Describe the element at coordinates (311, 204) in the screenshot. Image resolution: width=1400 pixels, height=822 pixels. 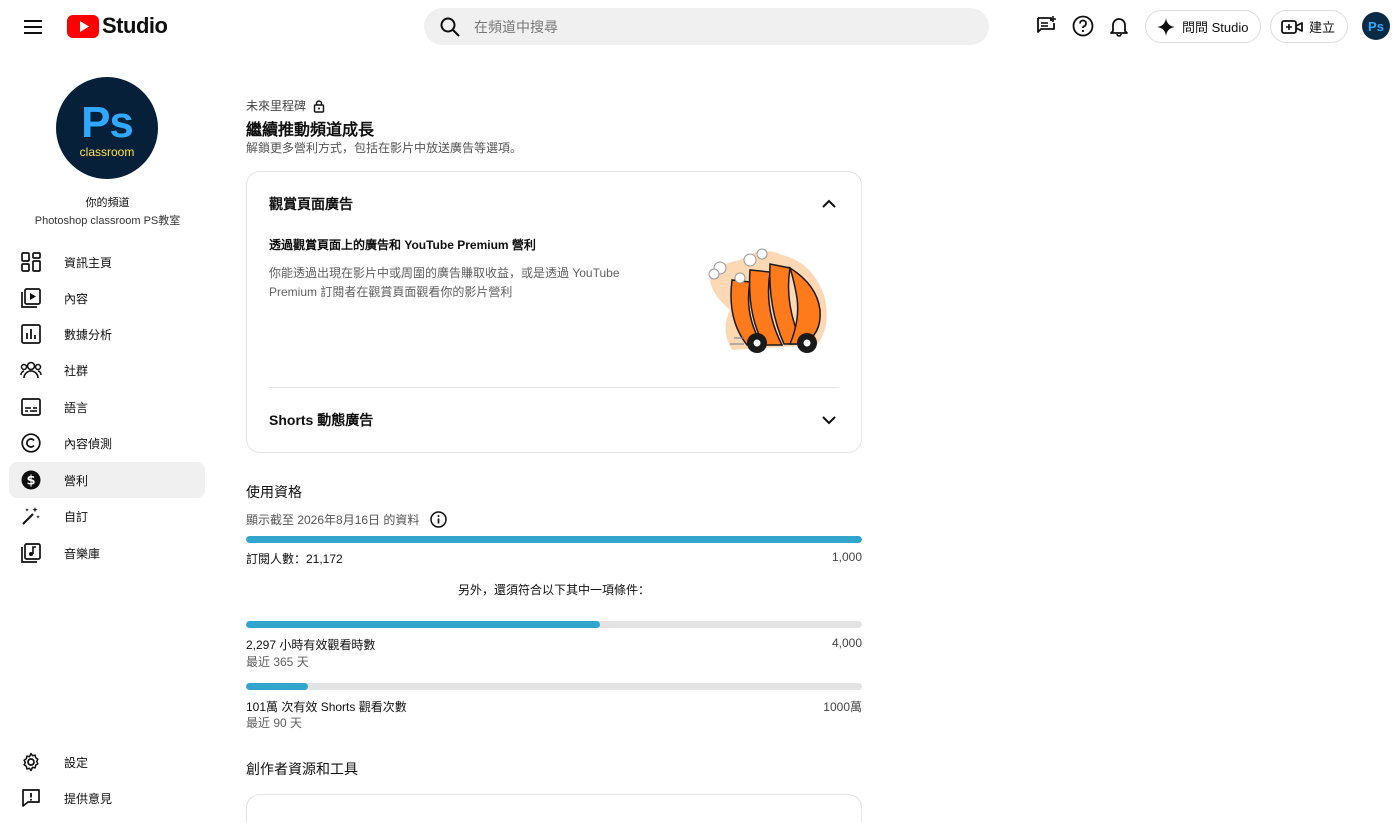
I see `watch-page-ads-heading: 觀賞頁面廣告` at that location.